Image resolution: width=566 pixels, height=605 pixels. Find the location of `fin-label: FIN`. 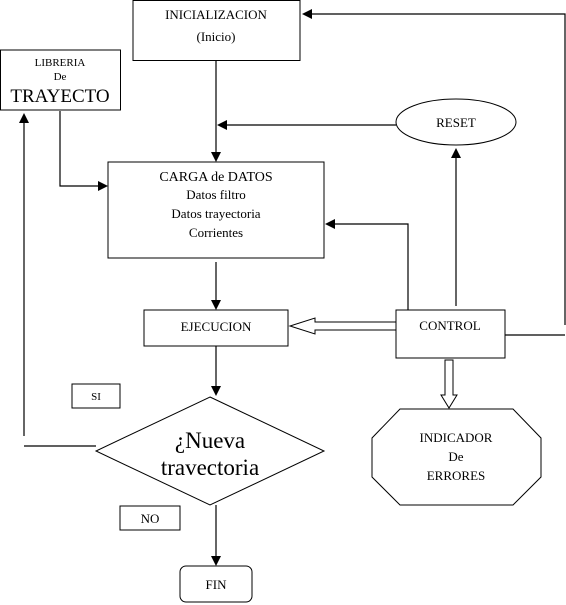

fin-label: FIN is located at coordinates (217, 584).